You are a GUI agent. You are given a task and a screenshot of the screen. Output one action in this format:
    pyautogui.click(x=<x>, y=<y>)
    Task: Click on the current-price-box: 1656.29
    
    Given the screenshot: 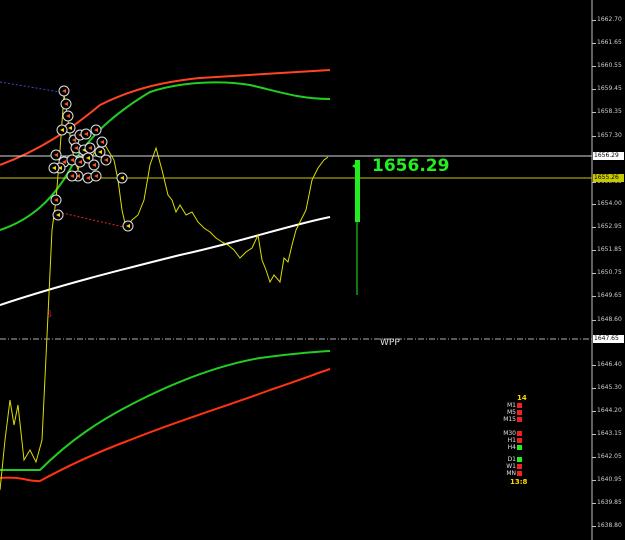 What is the action you would take?
    pyautogui.click(x=608, y=156)
    